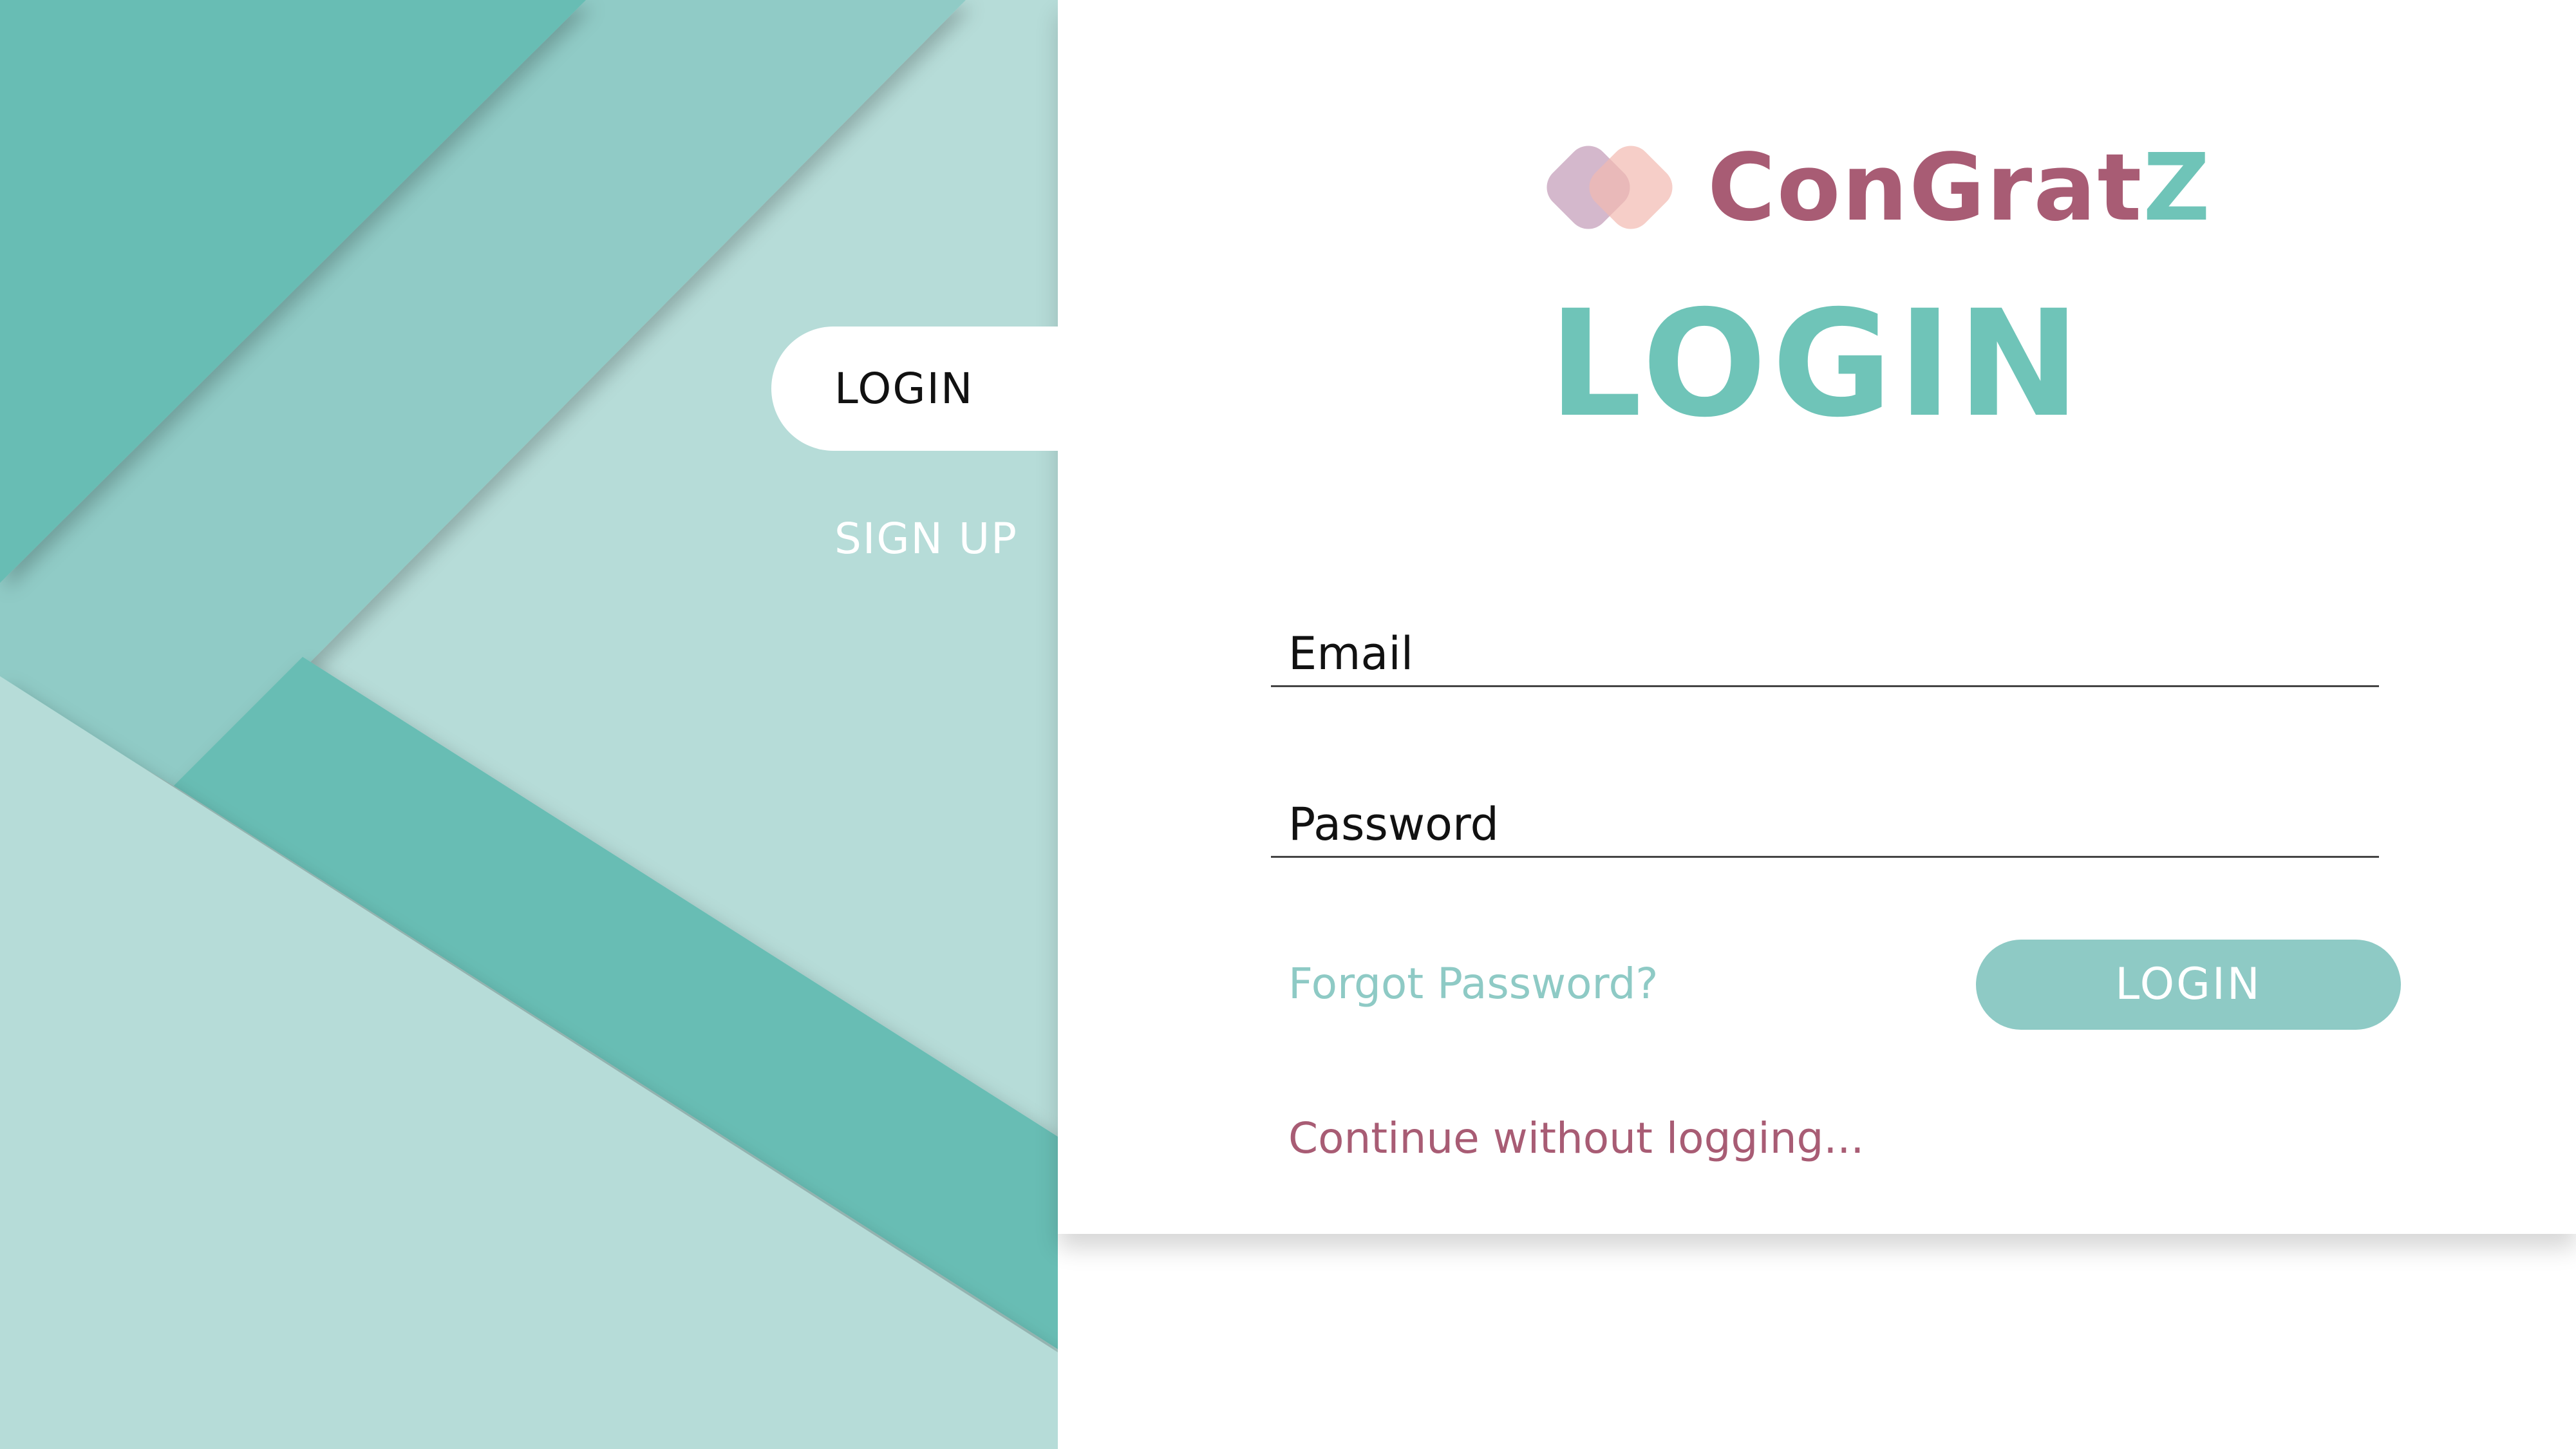  Describe the element at coordinates (2177, 187) in the screenshot. I see `brand-name-accent: Z` at that location.